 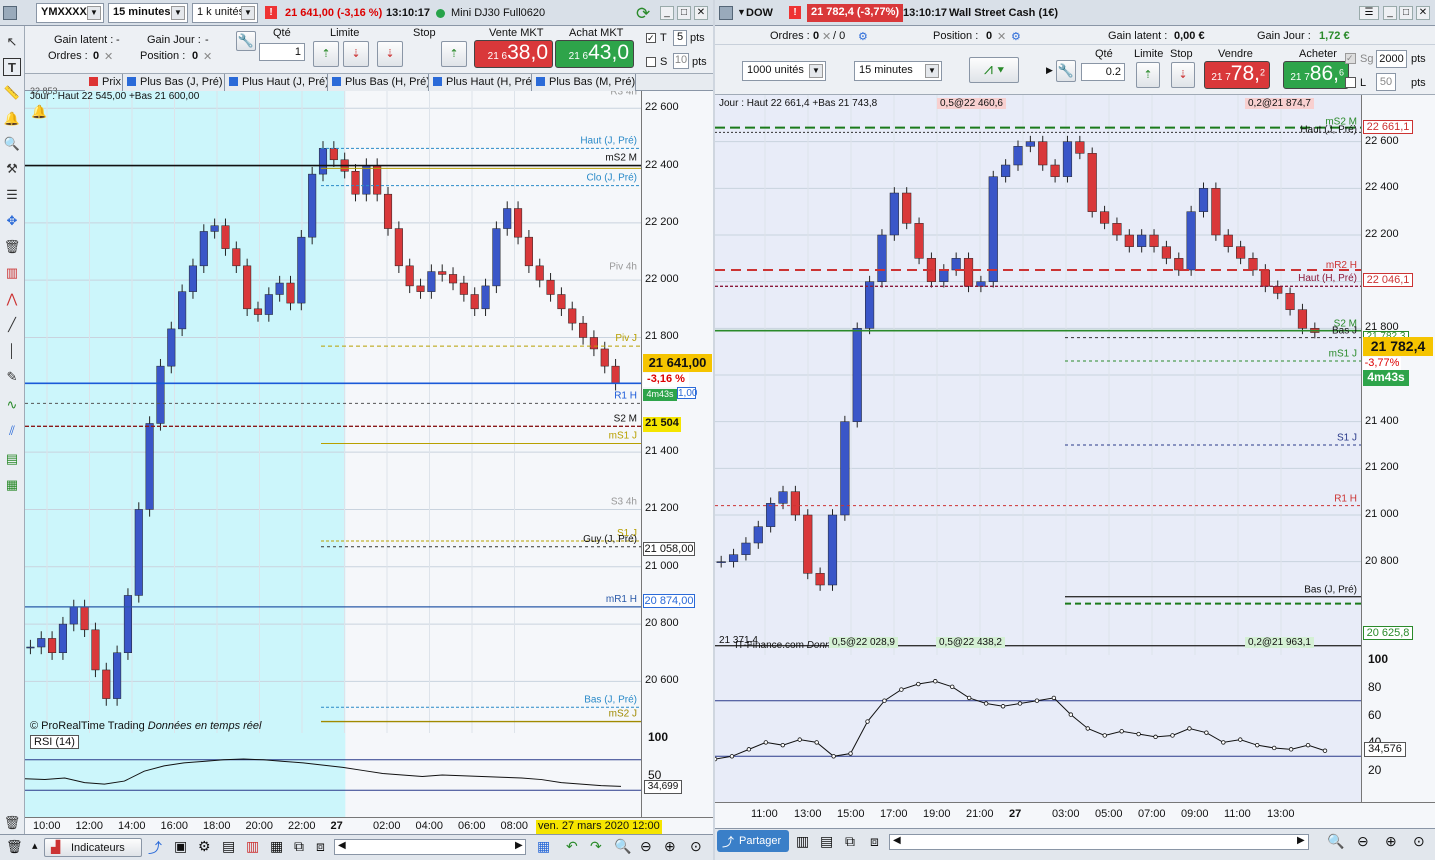 What do you see at coordinates (1183, 75) in the screenshot?
I see `right-stop-button: ⇣` at bounding box center [1183, 75].